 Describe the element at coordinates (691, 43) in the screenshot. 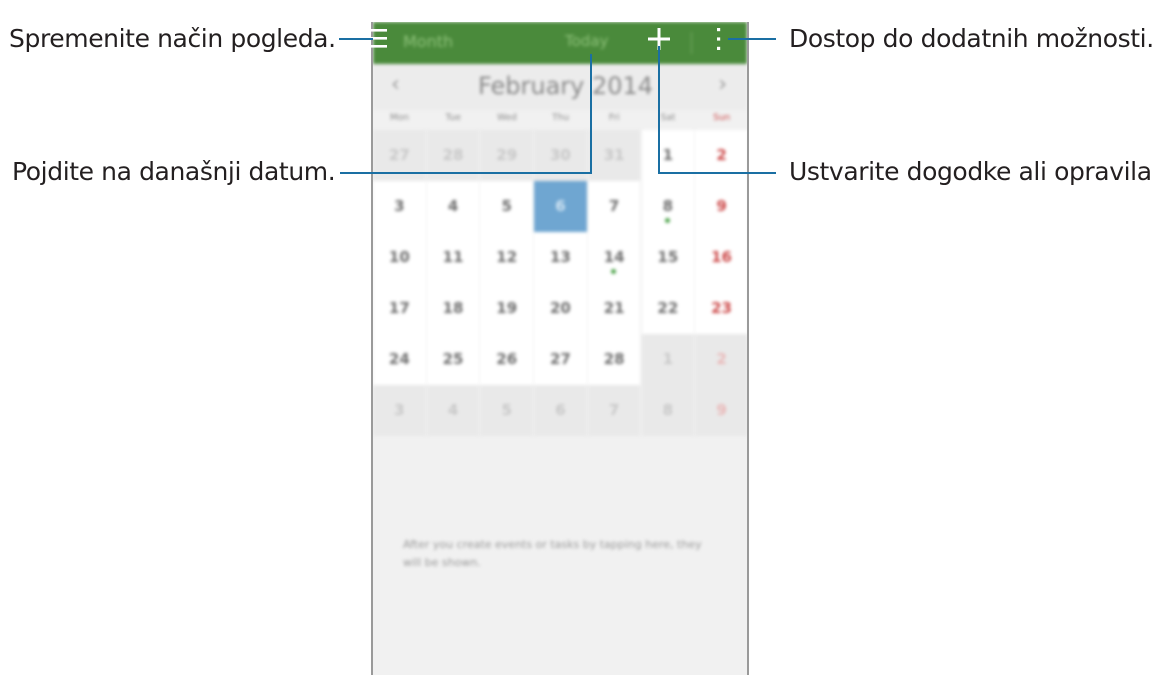

I see `action-bar-divider` at that location.